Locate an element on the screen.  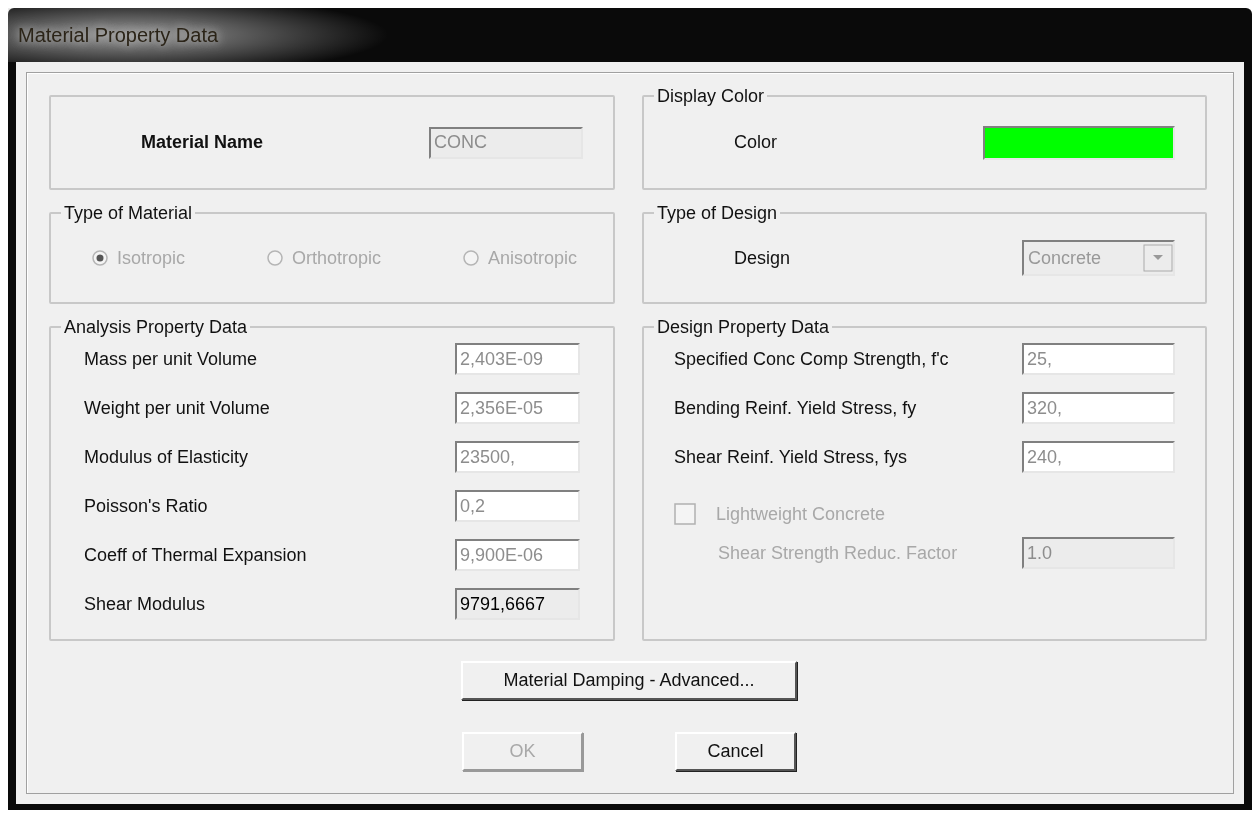
text-field: 240, is located at coordinates (1098, 457).